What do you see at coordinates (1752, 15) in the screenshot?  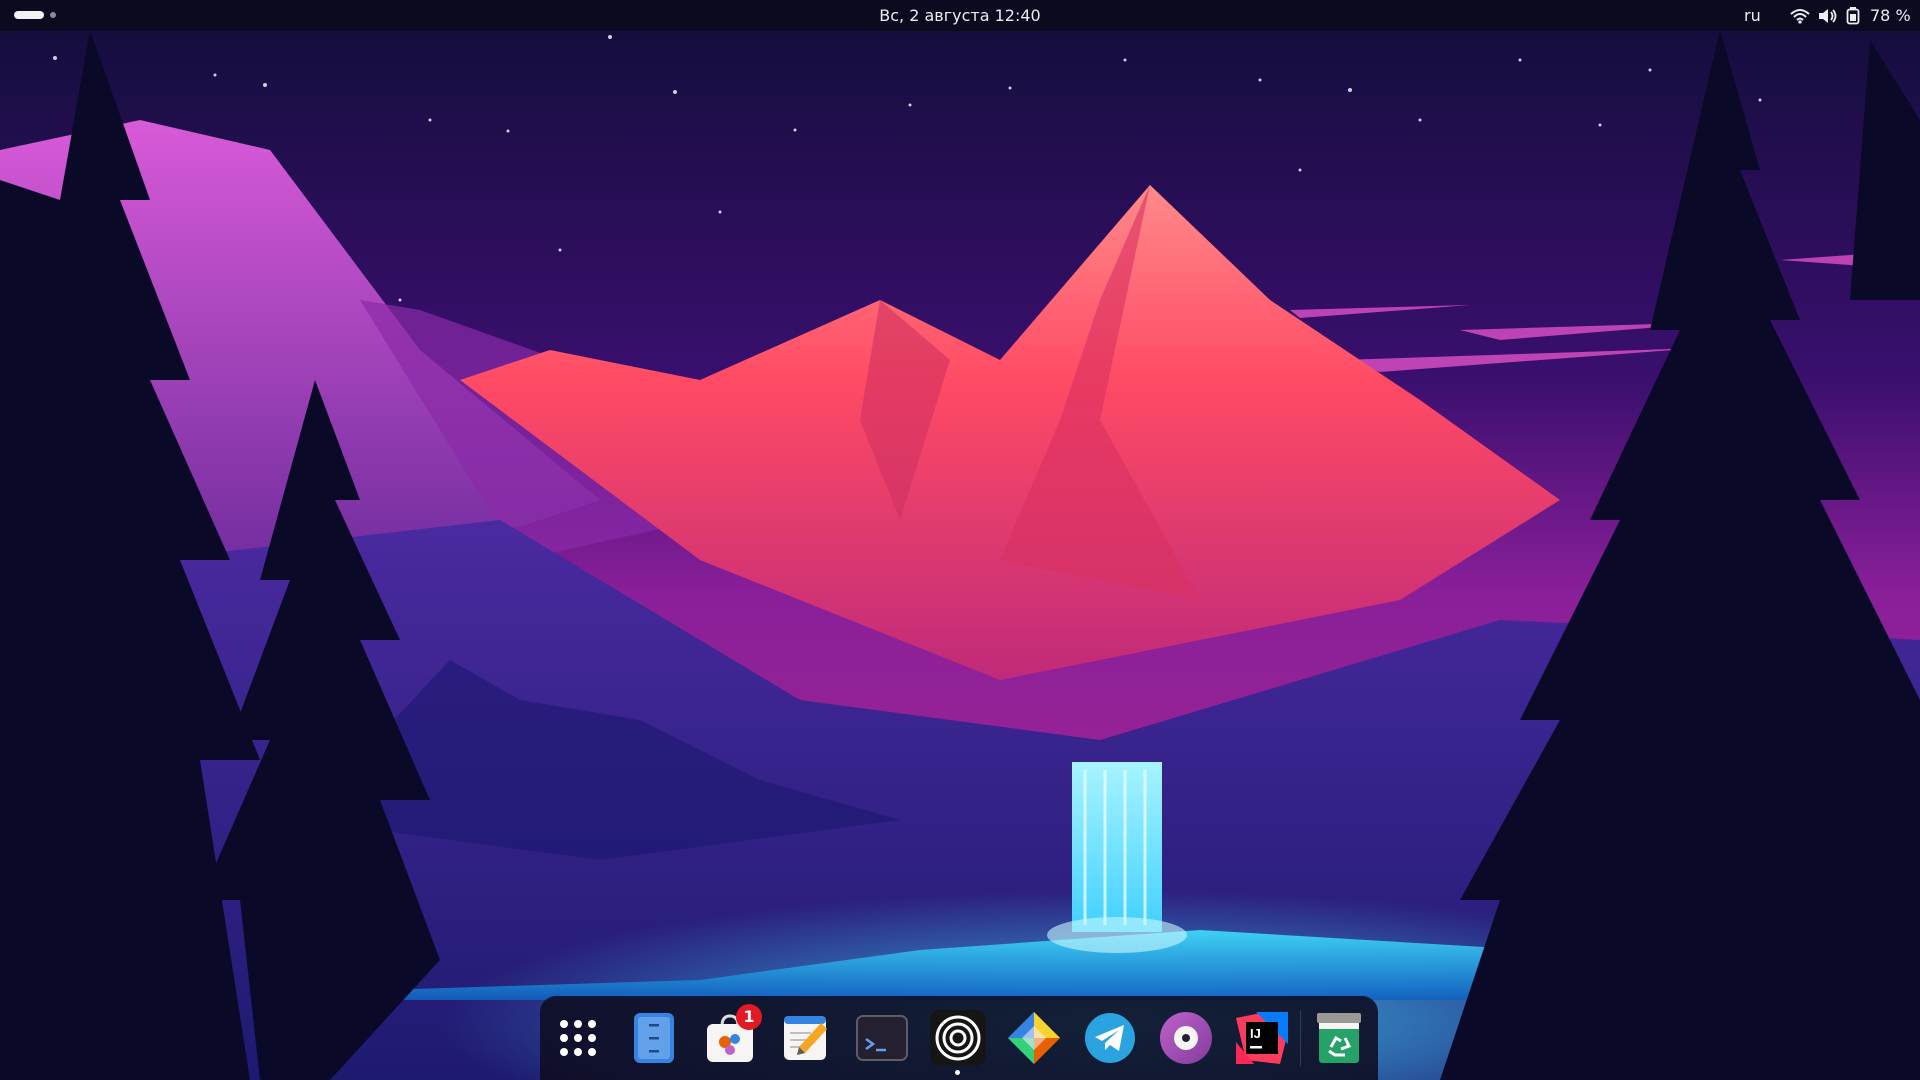 I see `keyboard-layout-indicator: ru` at bounding box center [1752, 15].